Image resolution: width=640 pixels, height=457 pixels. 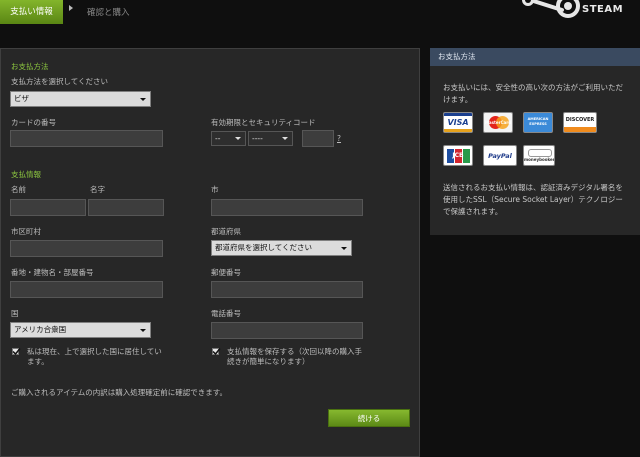 What do you see at coordinates (215, 189) in the screenshot?
I see `city-label: 市` at bounding box center [215, 189].